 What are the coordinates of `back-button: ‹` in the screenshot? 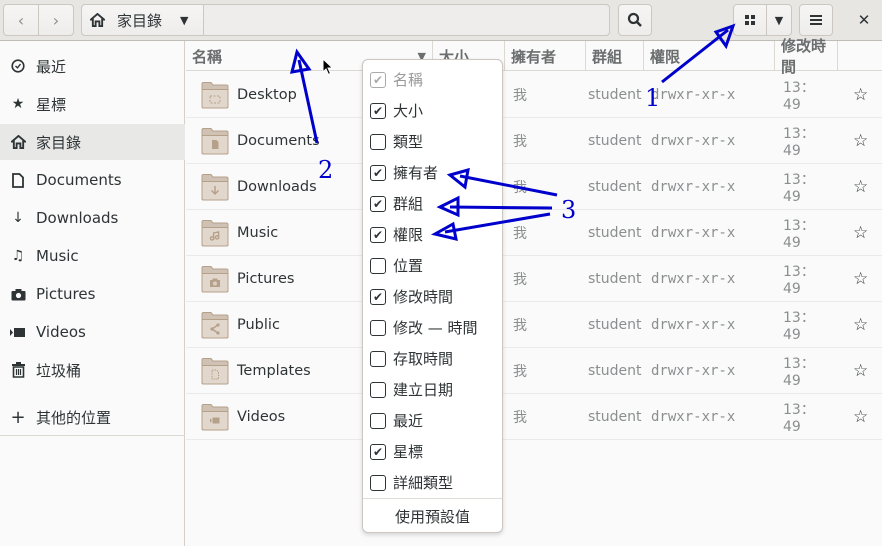 It's located at (21, 20).